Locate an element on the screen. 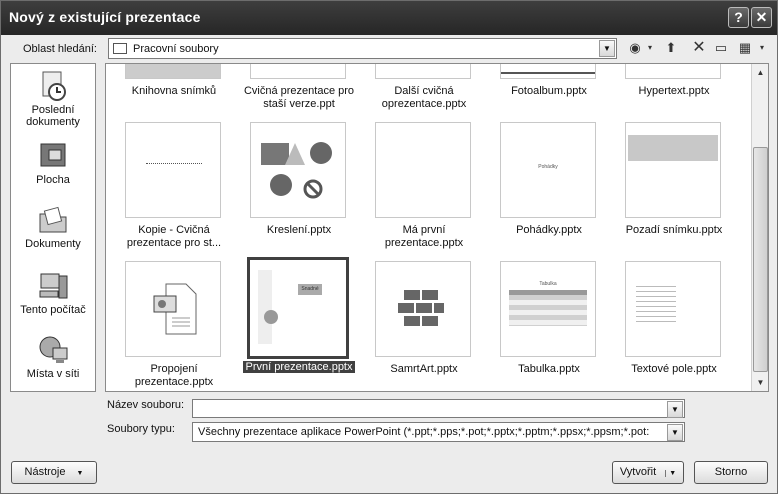 The width and height of the screenshot is (778, 494). file-name: První prezentace.pptx is located at coordinates (299, 367).